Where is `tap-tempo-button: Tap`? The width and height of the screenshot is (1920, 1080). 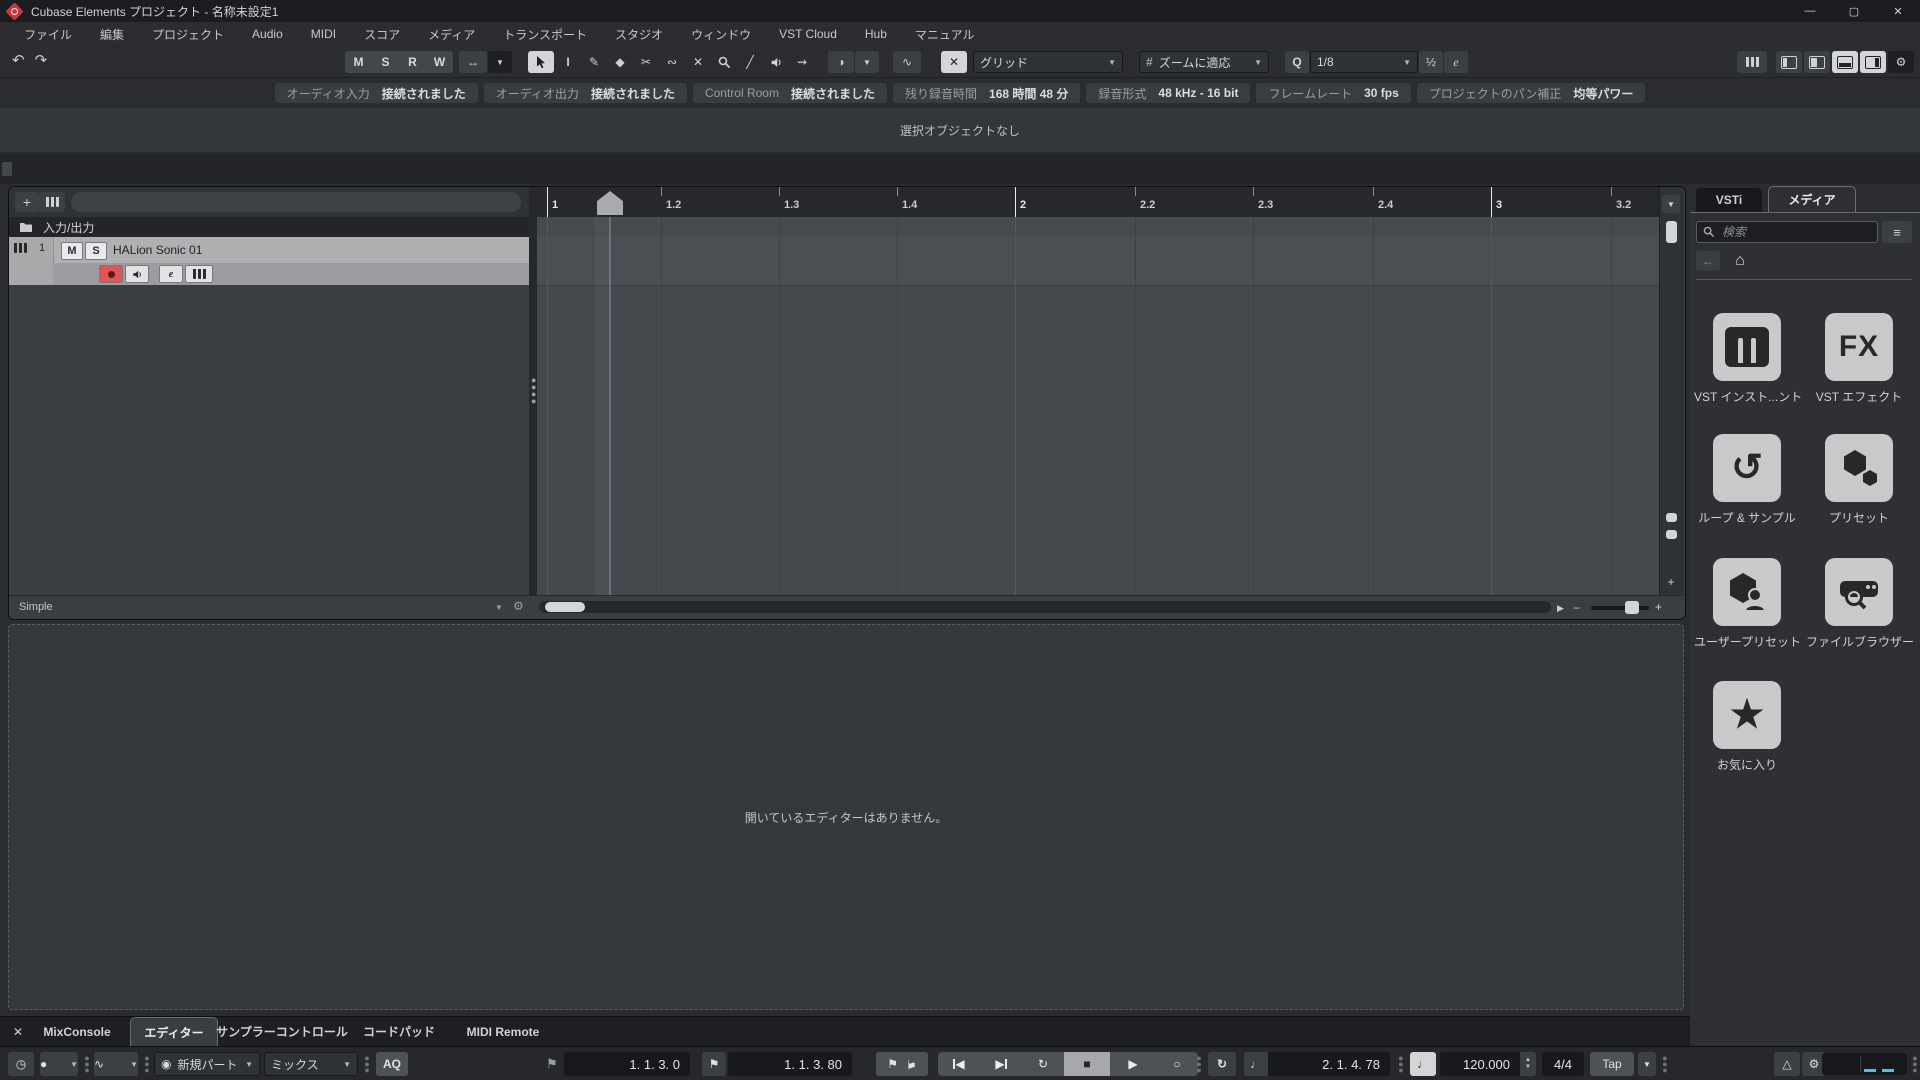 tap-tempo-button: Tap is located at coordinates (1612, 1064).